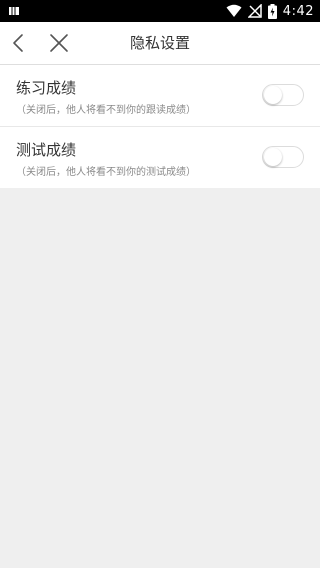 Image resolution: width=320 pixels, height=568 pixels. I want to click on status-icons: 4:42, so click(270, 11).